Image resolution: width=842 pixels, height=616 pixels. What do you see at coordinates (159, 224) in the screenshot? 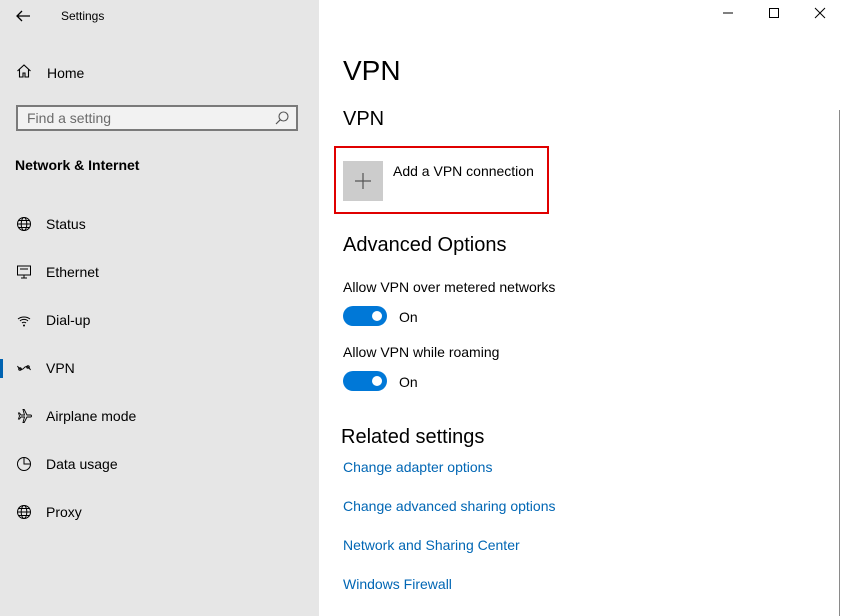
I see `sidebar-item-status: Status` at bounding box center [159, 224].